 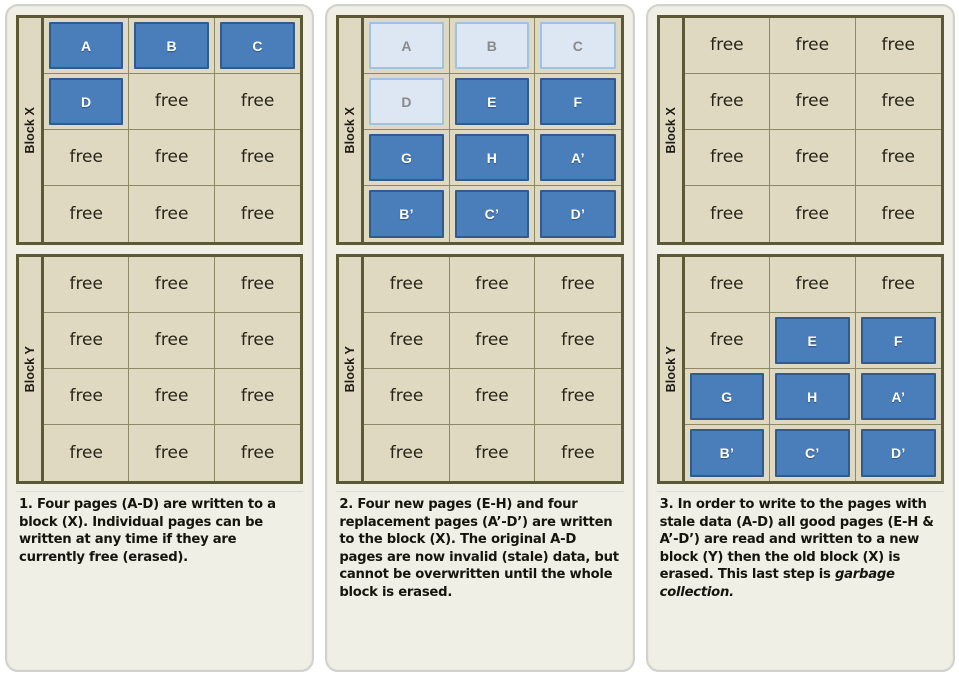 I want to click on written-page-chip: A, so click(x=86, y=45).